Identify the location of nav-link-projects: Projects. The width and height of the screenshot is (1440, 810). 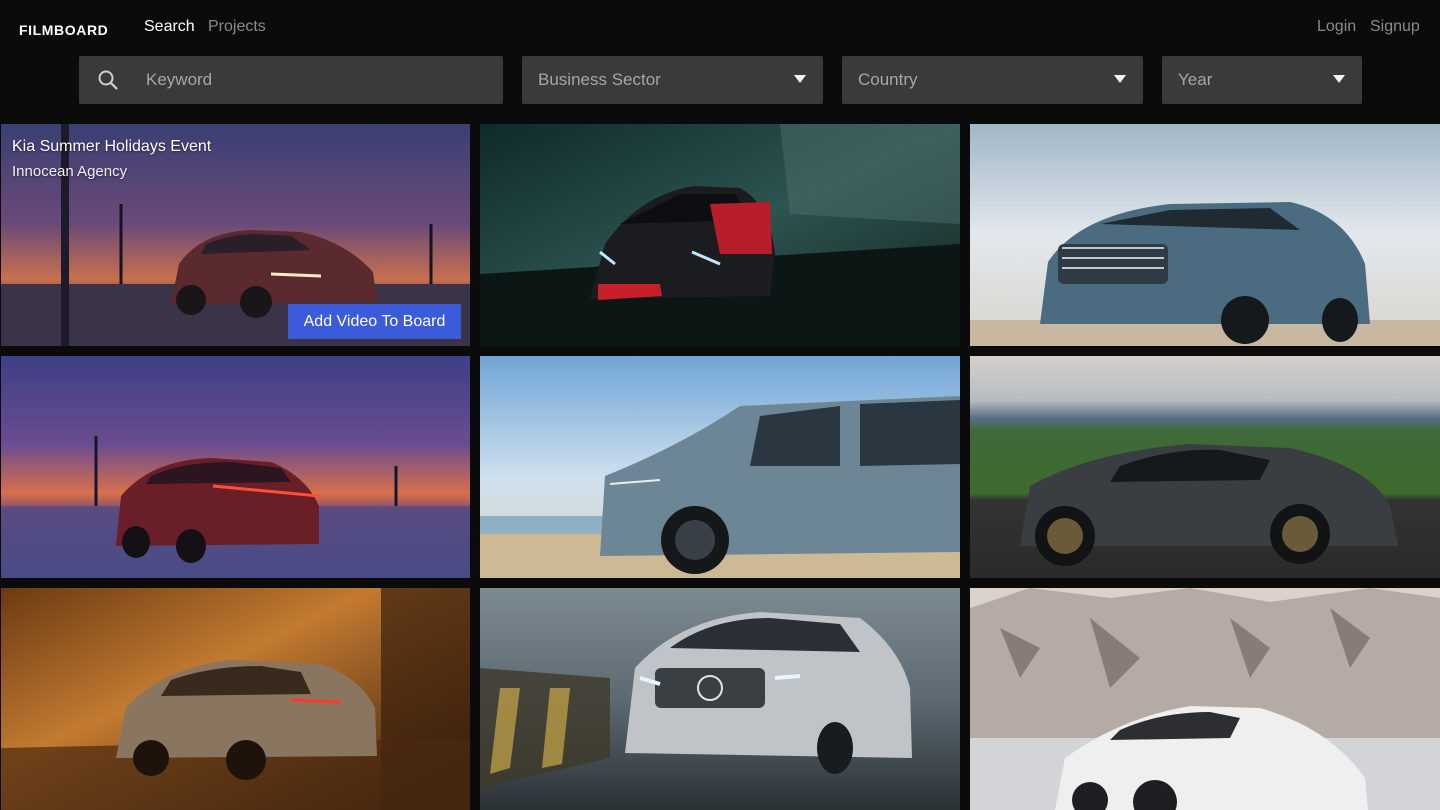
(237, 27).